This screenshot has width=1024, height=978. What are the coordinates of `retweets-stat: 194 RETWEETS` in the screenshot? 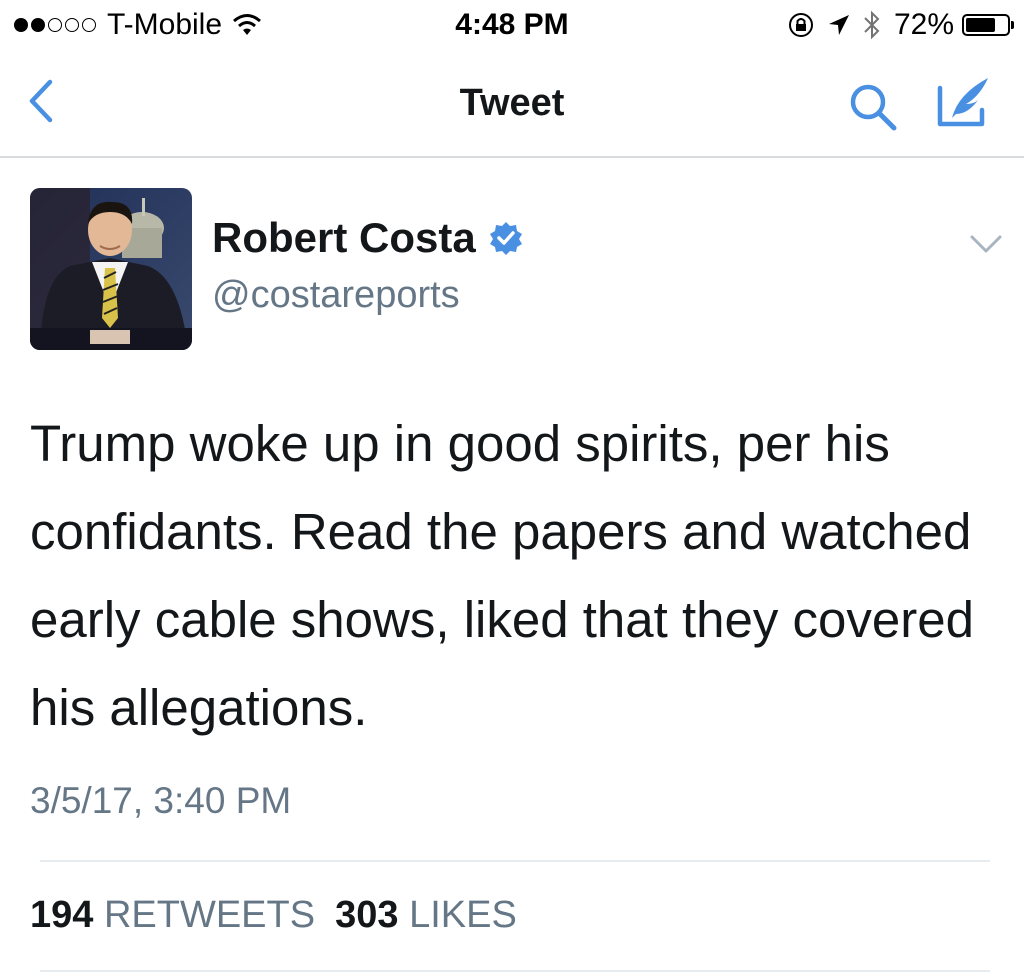 It's located at (172, 915).